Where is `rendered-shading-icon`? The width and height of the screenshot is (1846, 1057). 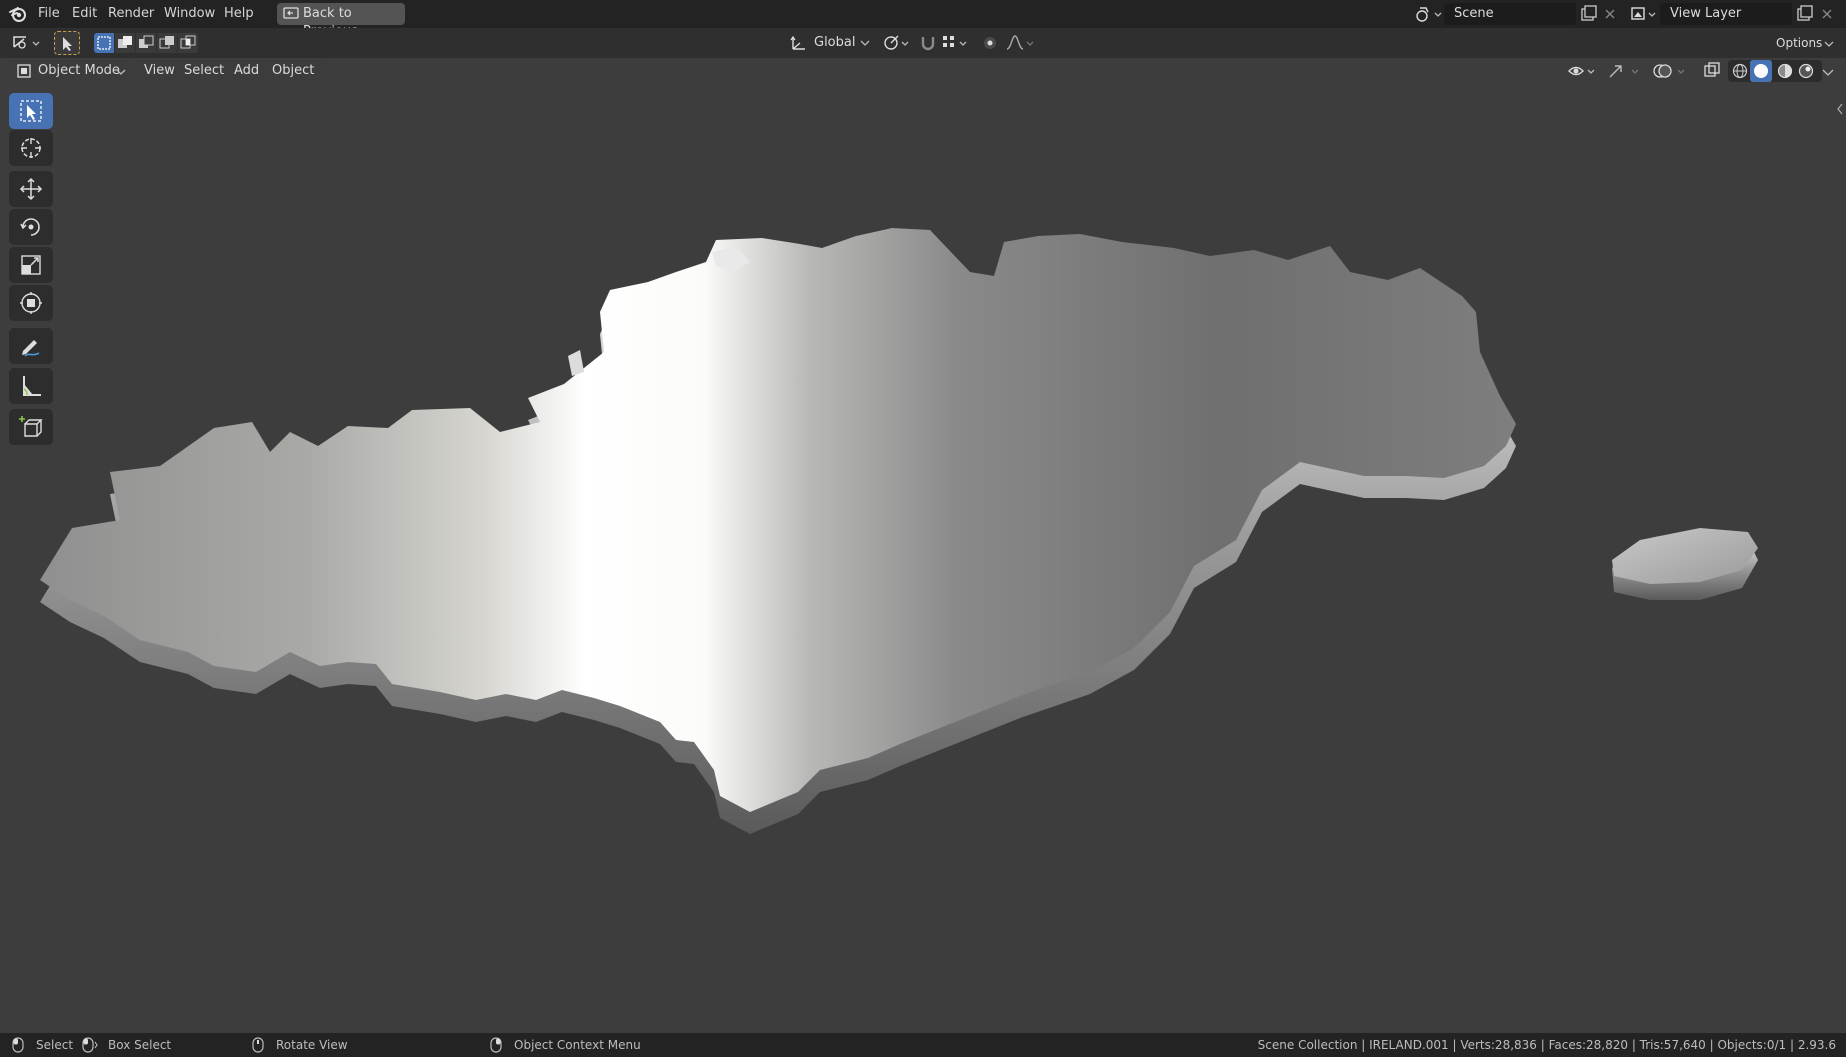 rendered-shading-icon is located at coordinates (1806, 71).